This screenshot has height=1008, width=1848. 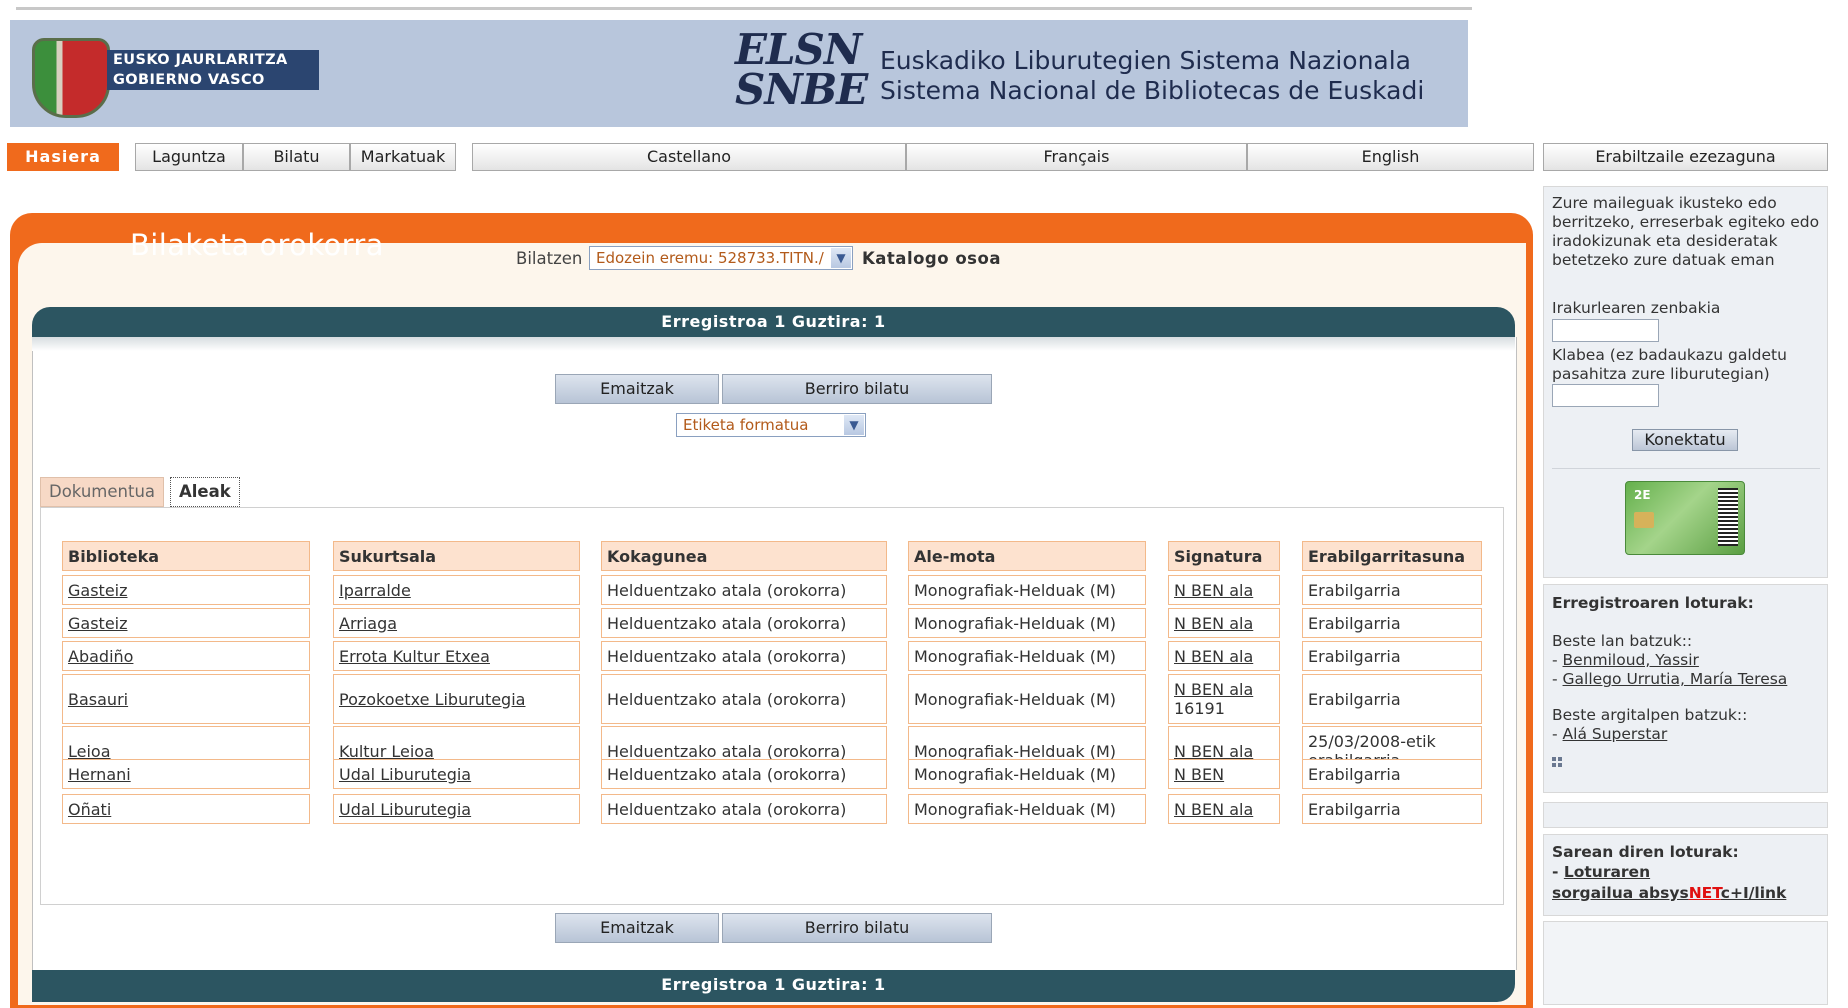 I want to click on nav-search: Bilatu, so click(x=296, y=157).